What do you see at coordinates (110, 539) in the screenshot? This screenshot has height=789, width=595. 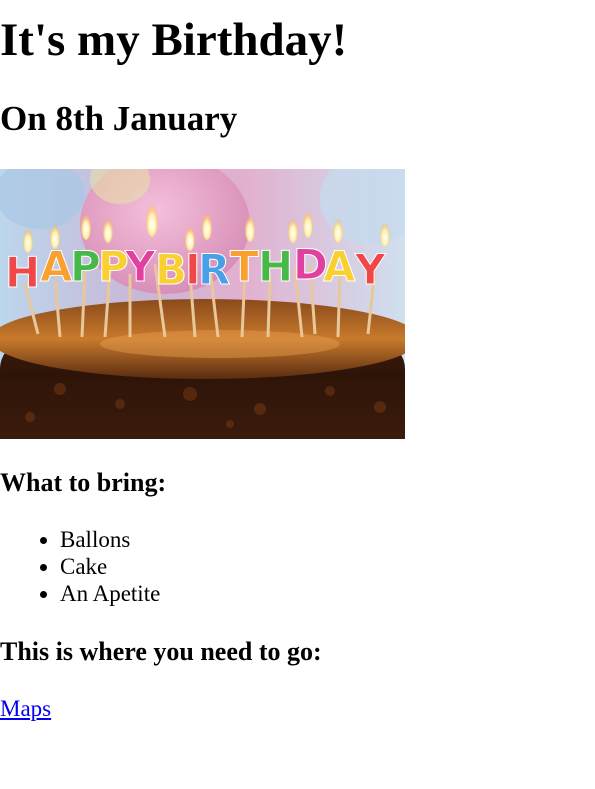 I see `list-item: Ballons` at bounding box center [110, 539].